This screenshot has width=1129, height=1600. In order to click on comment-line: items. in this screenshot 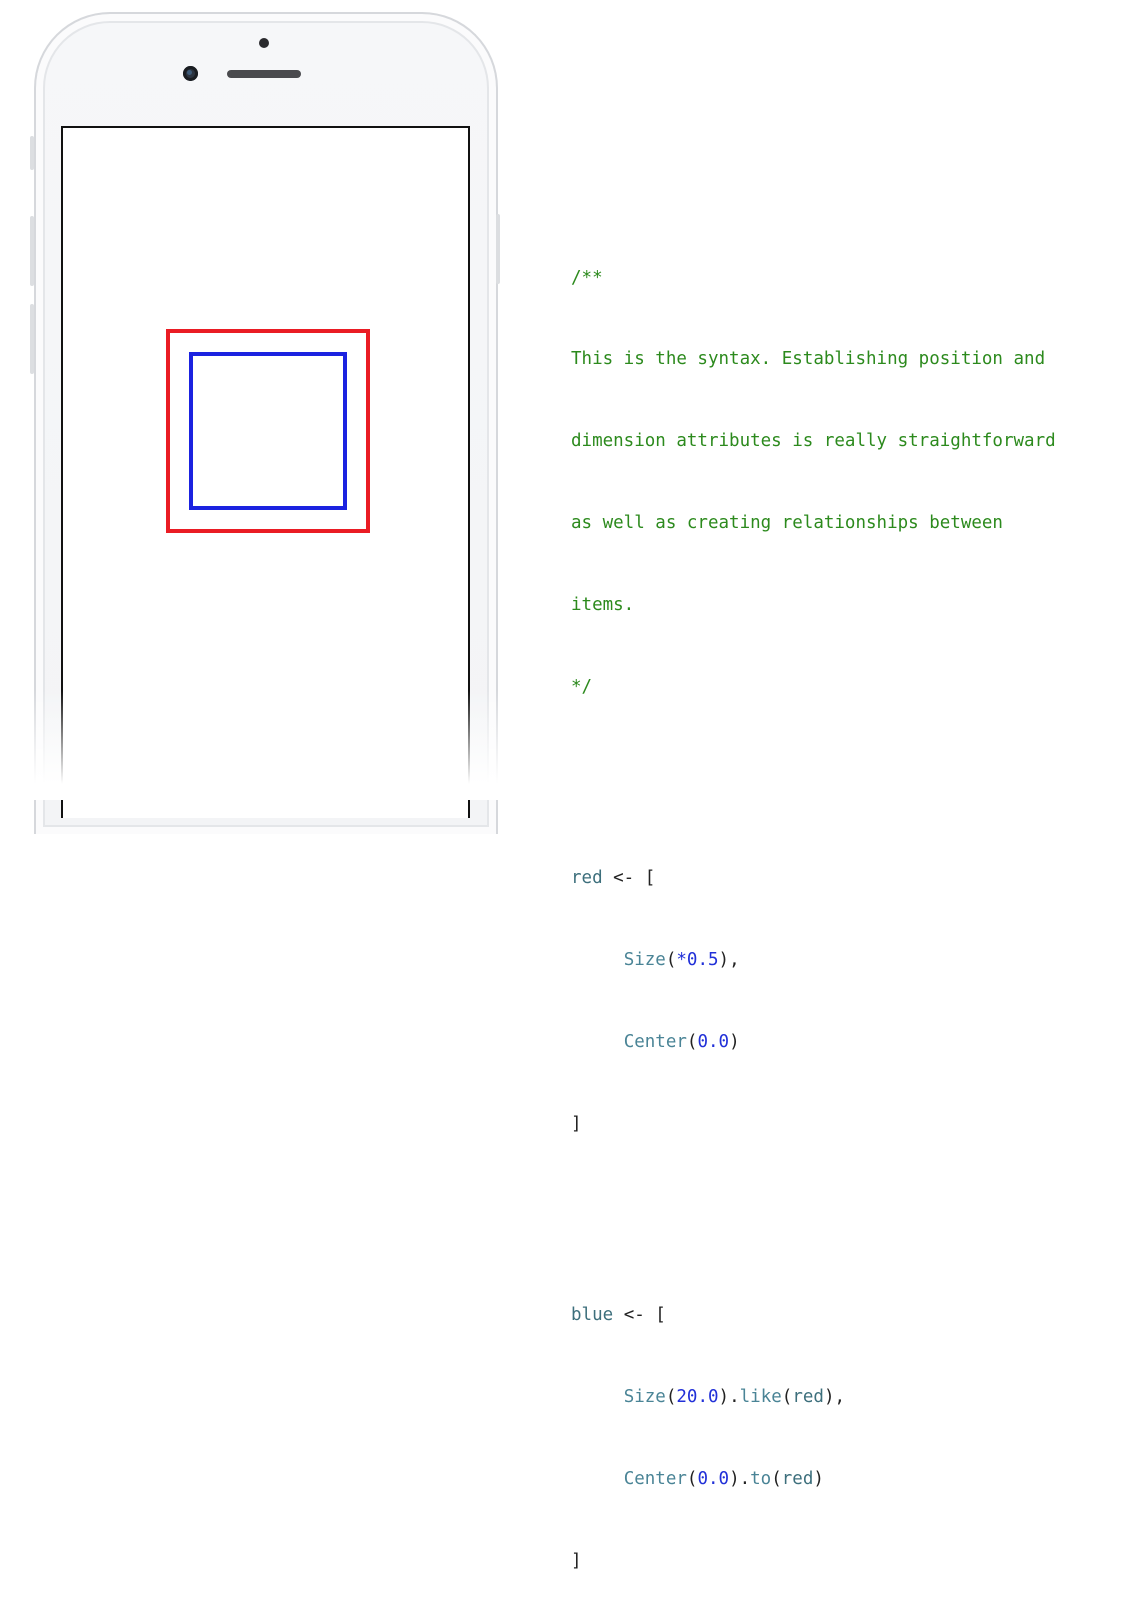, I will do `click(603, 605)`.